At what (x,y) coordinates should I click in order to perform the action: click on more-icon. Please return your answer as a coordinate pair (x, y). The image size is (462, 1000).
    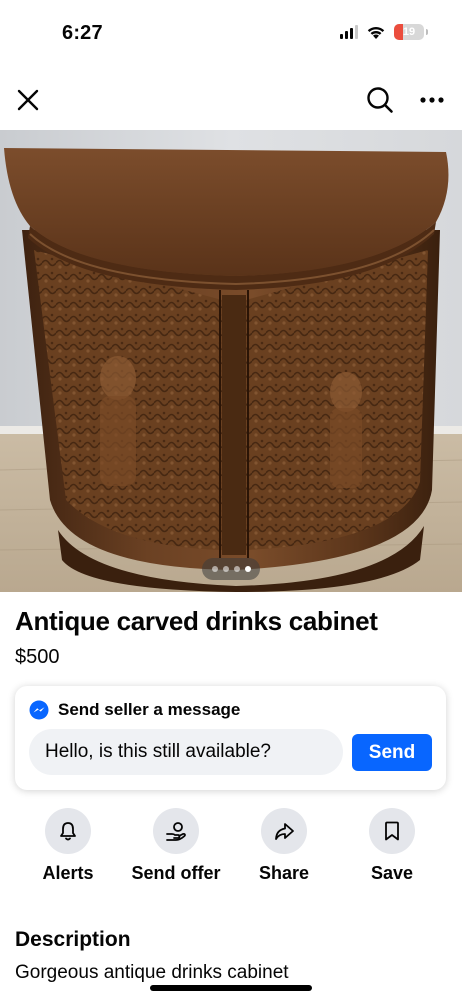
    Looking at the image, I should click on (432, 100).